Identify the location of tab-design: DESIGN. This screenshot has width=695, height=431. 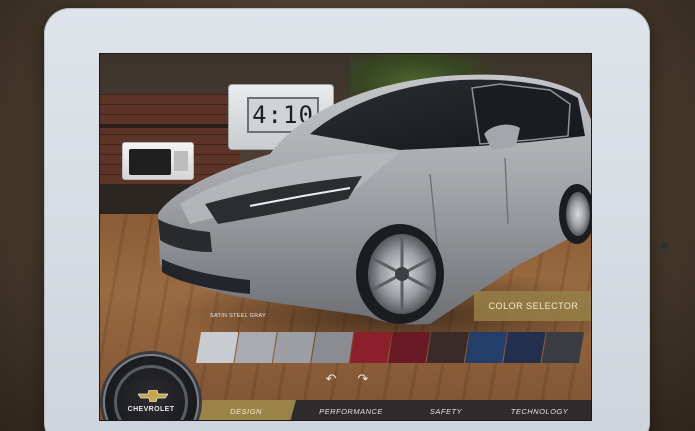
(246, 410).